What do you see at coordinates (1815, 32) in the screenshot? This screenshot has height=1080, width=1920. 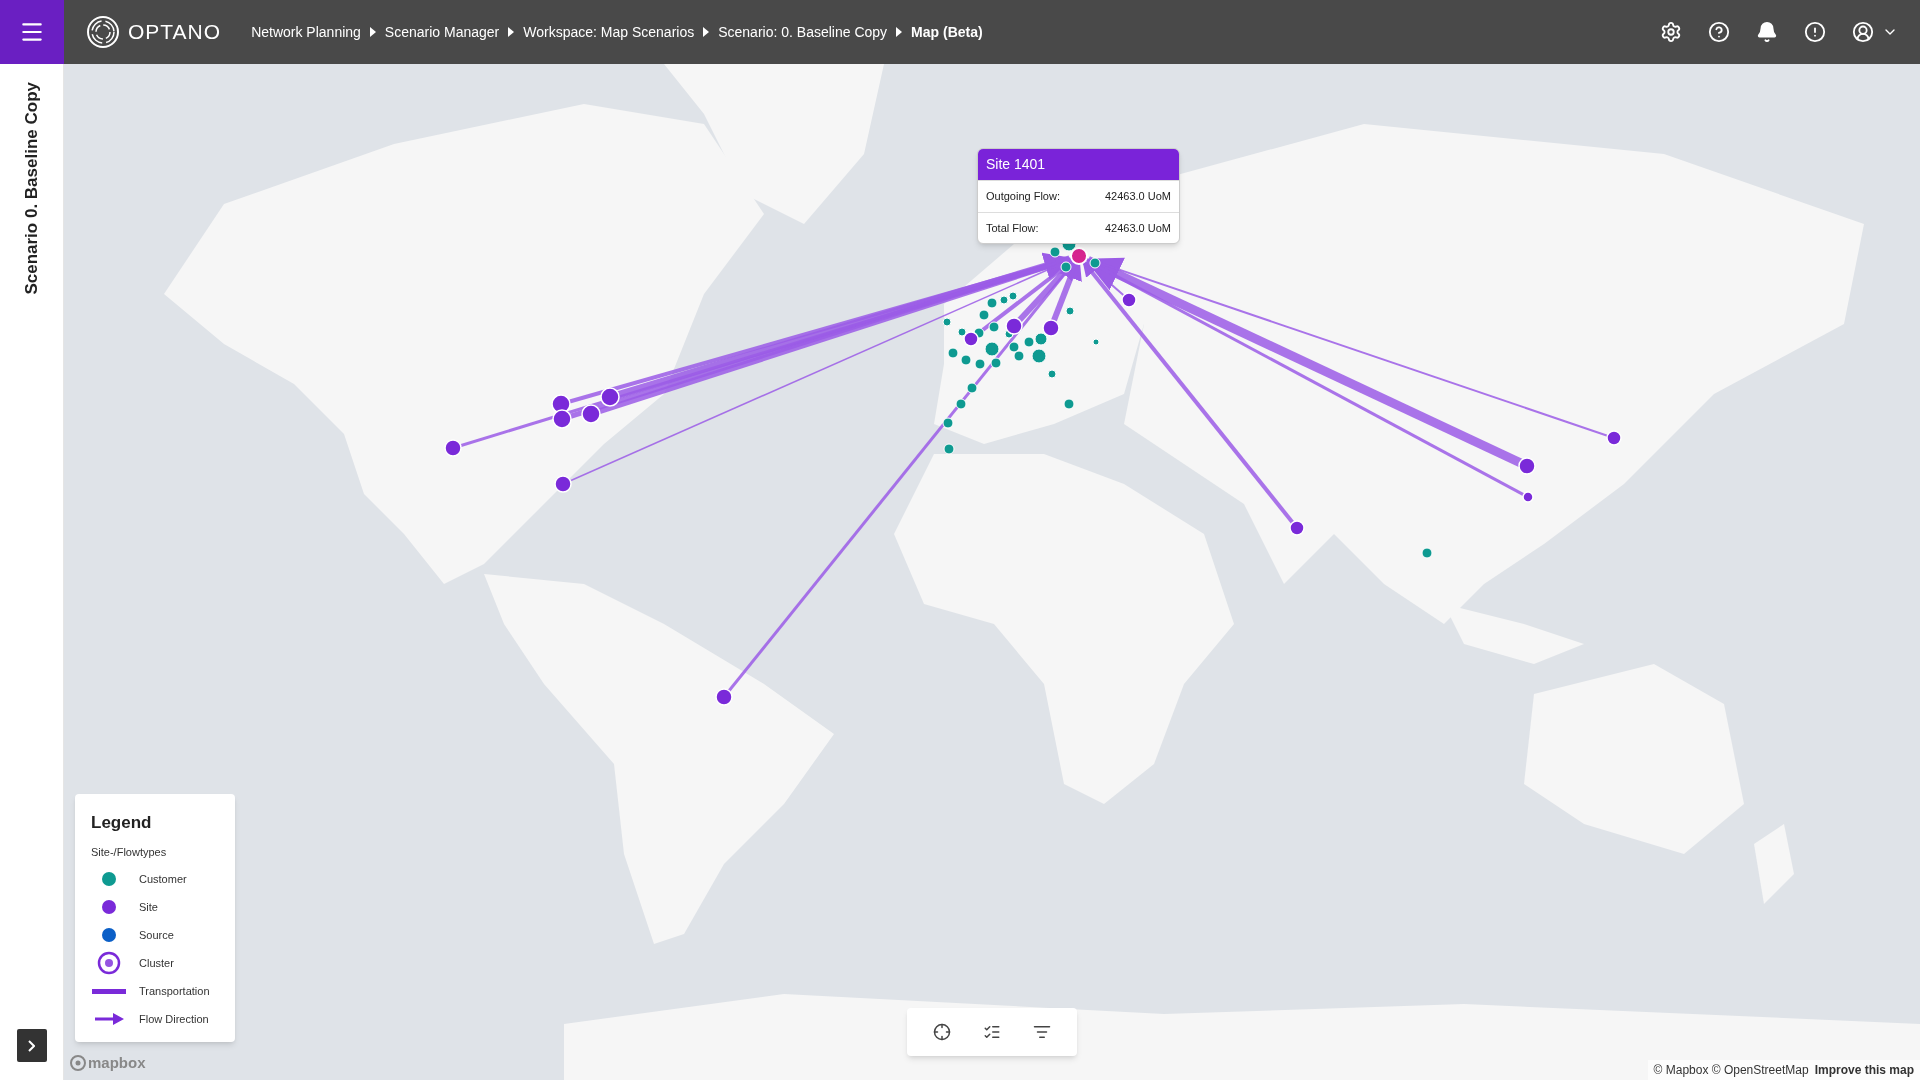 I see `alert-icon` at bounding box center [1815, 32].